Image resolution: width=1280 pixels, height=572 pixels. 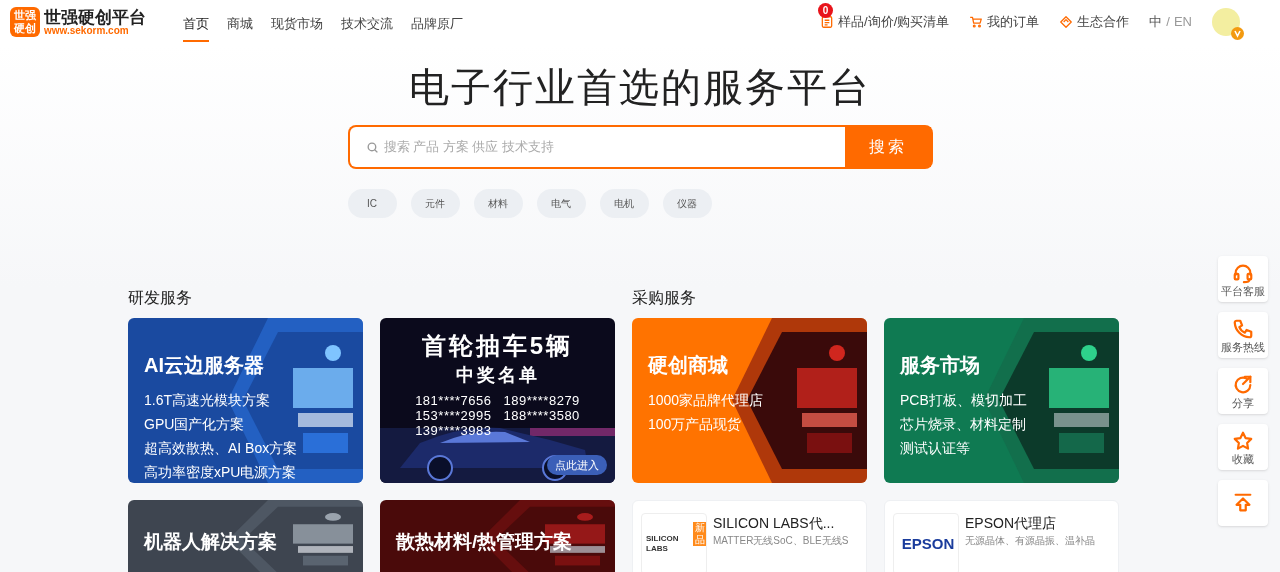 What do you see at coordinates (437, 22) in the screenshot?
I see `nav-link: 品牌原厂` at bounding box center [437, 22].